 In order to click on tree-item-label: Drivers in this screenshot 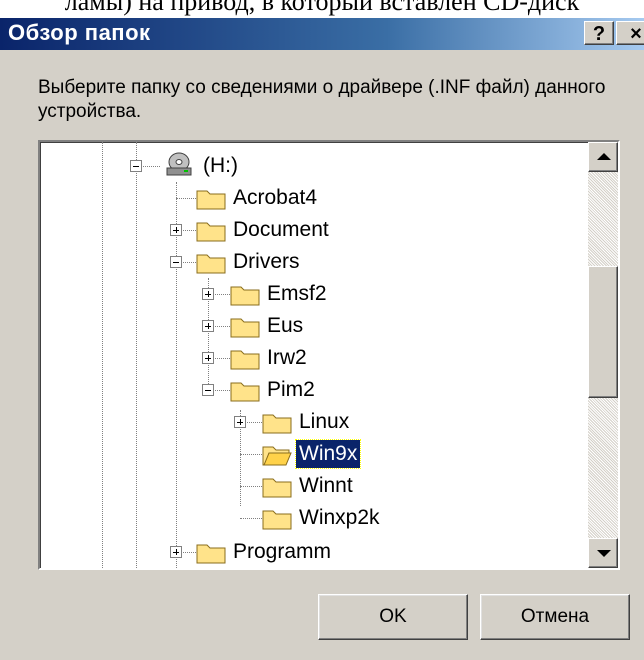, I will do `click(266, 261)`.